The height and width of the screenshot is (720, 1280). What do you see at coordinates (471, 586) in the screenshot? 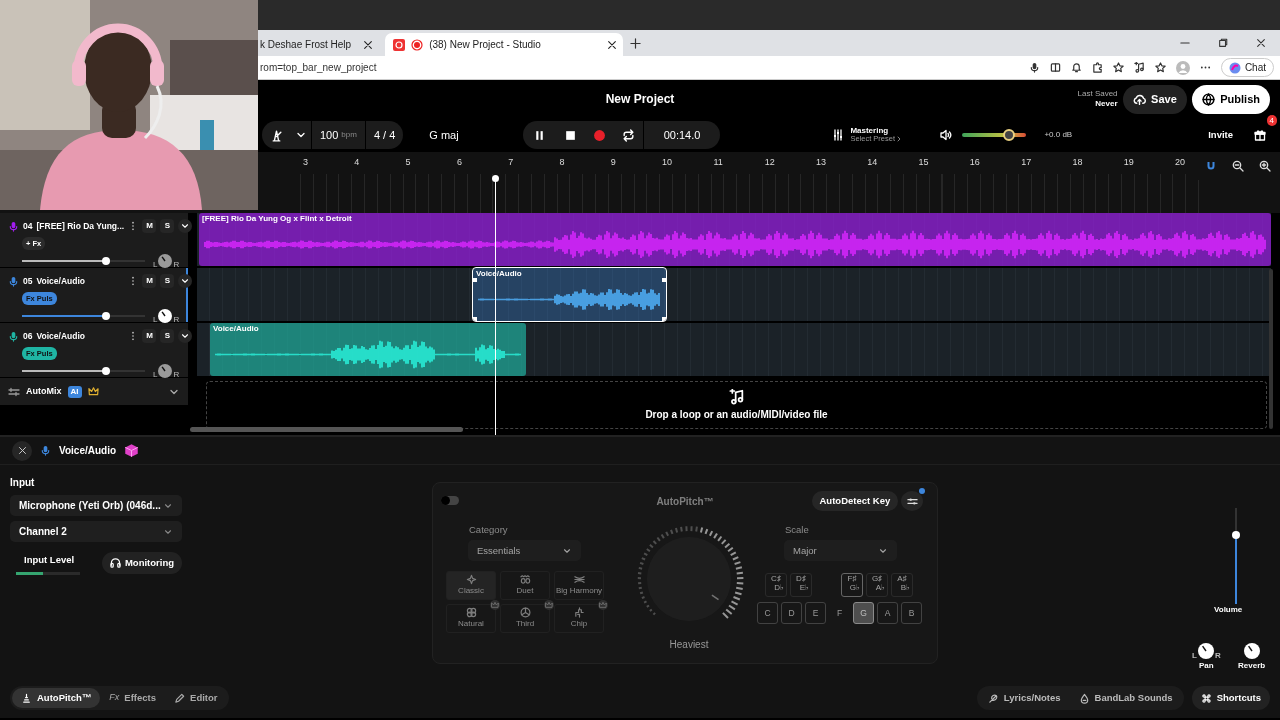
I see `preset-tile: Classic` at bounding box center [471, 586].